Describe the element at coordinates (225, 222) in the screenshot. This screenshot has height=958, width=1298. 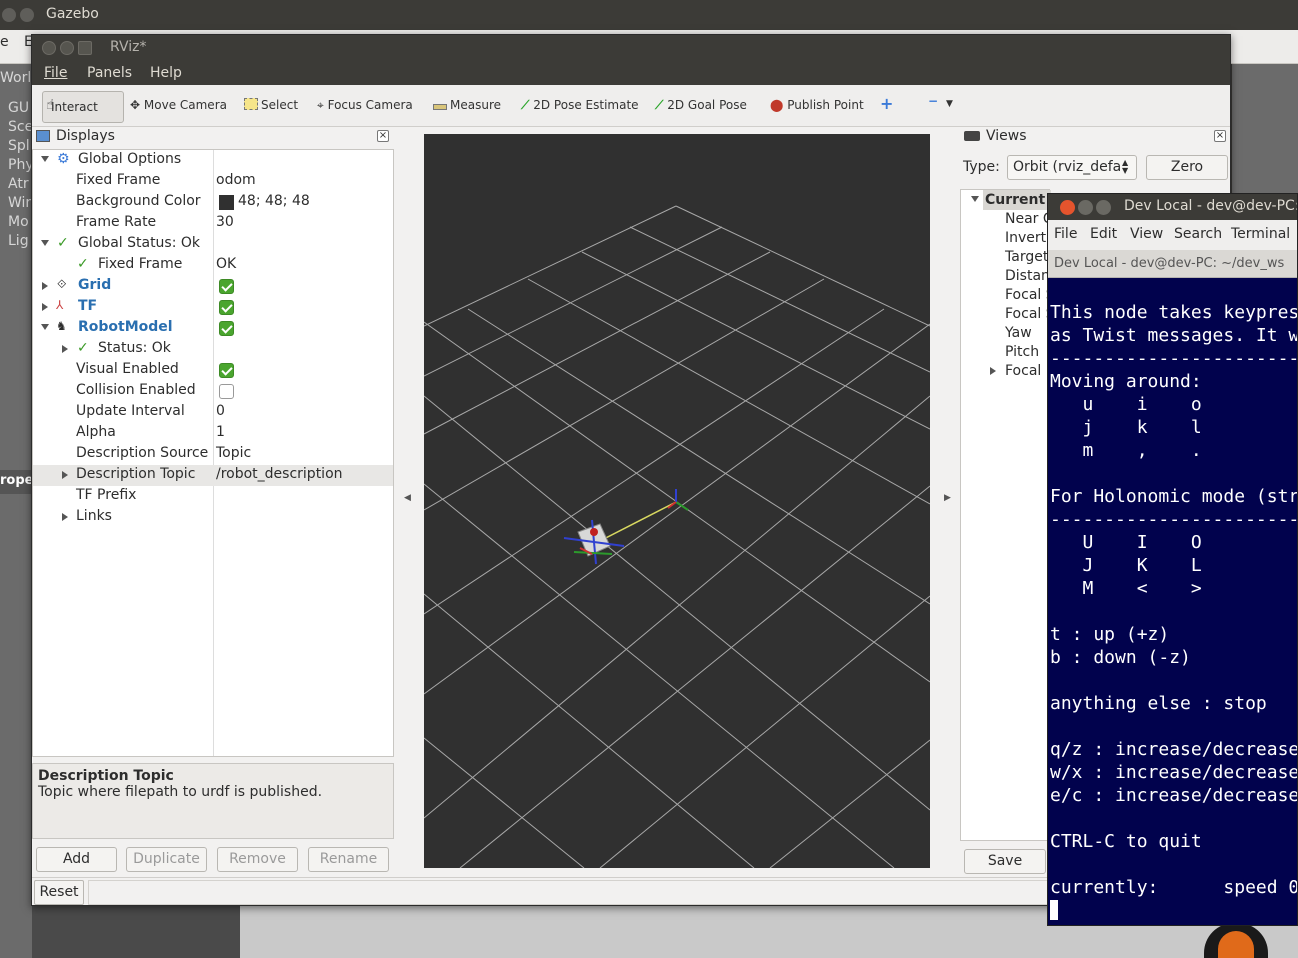
I see `tree-row-value: 30` at that location.